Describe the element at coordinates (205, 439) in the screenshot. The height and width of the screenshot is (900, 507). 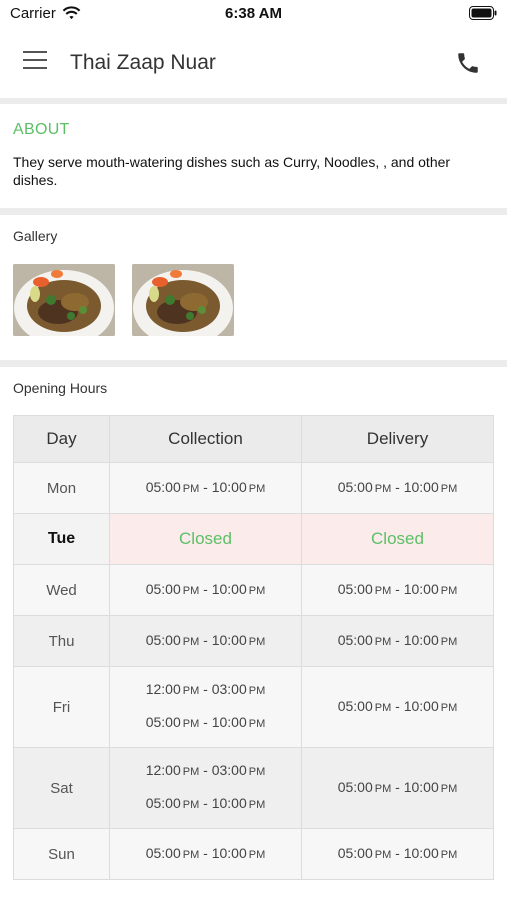
I see `column-header-collection: Collection` at that location.